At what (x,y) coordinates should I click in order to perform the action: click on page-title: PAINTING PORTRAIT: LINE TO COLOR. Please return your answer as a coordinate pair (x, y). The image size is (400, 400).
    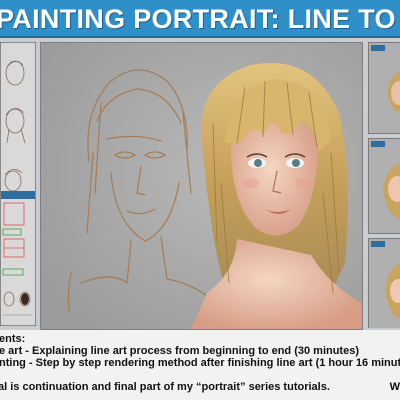
    Looking at the image, I should click on (200, 19).